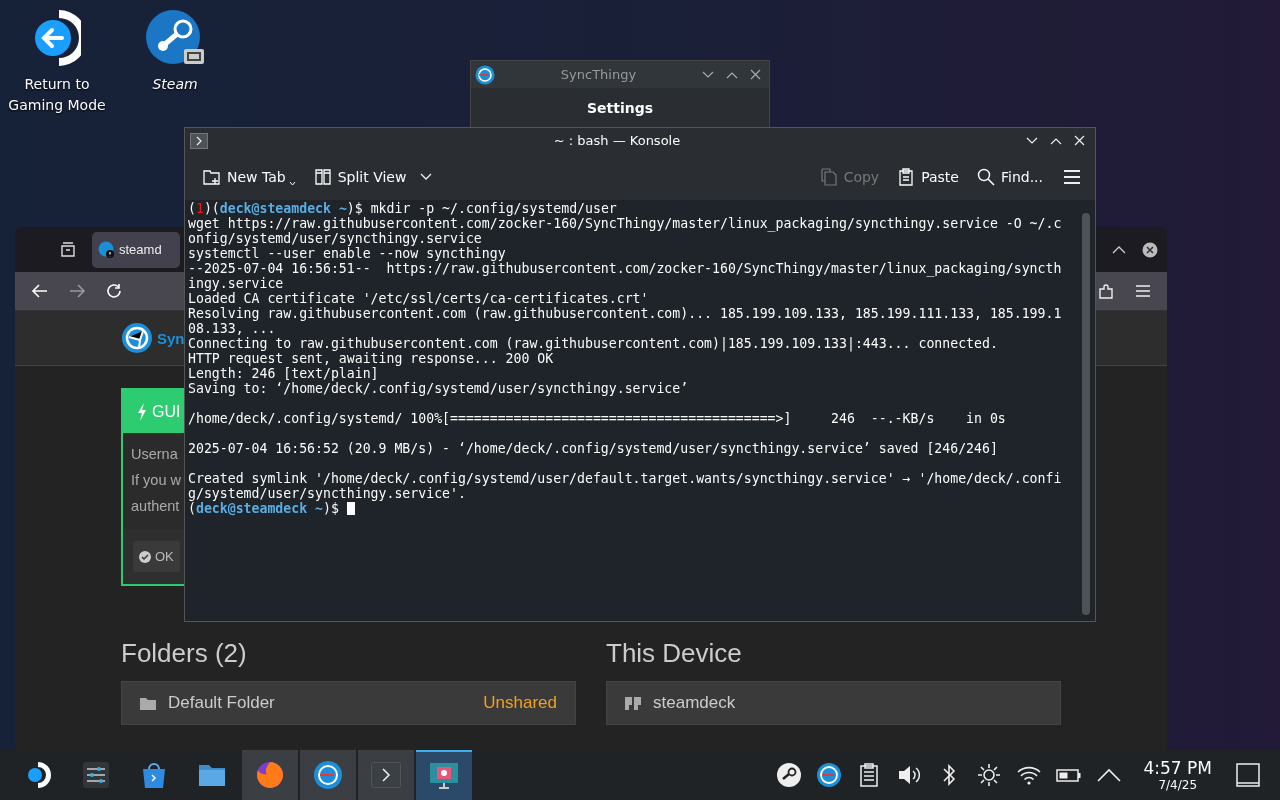 This screenshot has height=800, width=1280. Describe the element at coordinates (1248, 775) in the screenshot. I see `show-desktop-icon` at that location.